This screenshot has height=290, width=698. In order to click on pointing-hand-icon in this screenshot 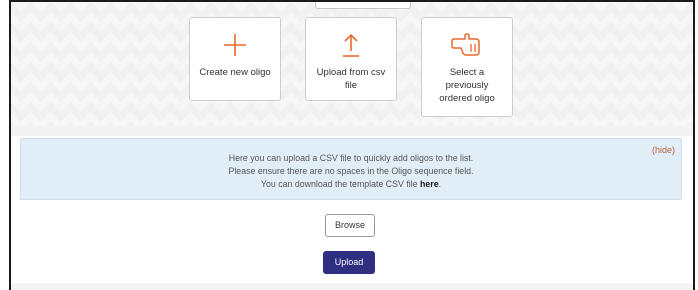, I will do `click(467, 45)`.